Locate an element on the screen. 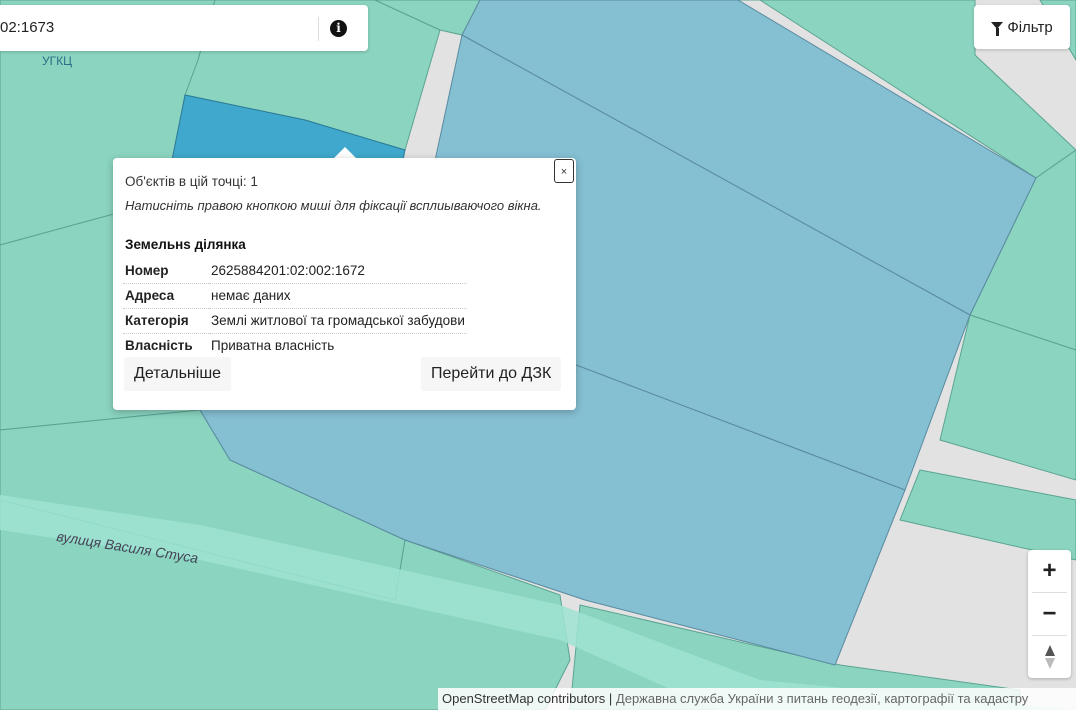 Image resolution: width=1076 pixels, height=710 pixels. property-value: немає даних is located at coordinates (338, 296).